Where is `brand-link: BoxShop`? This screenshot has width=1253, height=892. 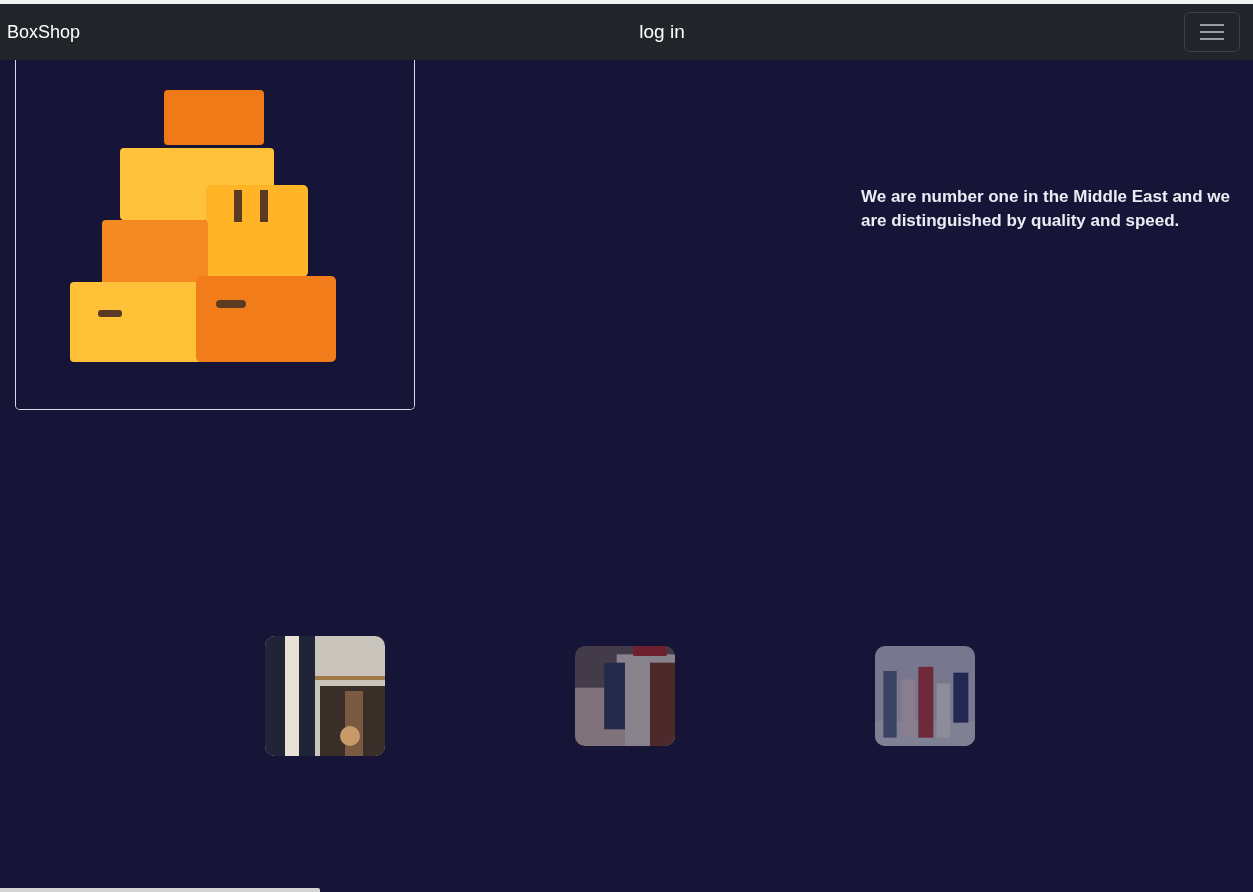 brand-link: BoxShop is located at coordinates (44, 32).